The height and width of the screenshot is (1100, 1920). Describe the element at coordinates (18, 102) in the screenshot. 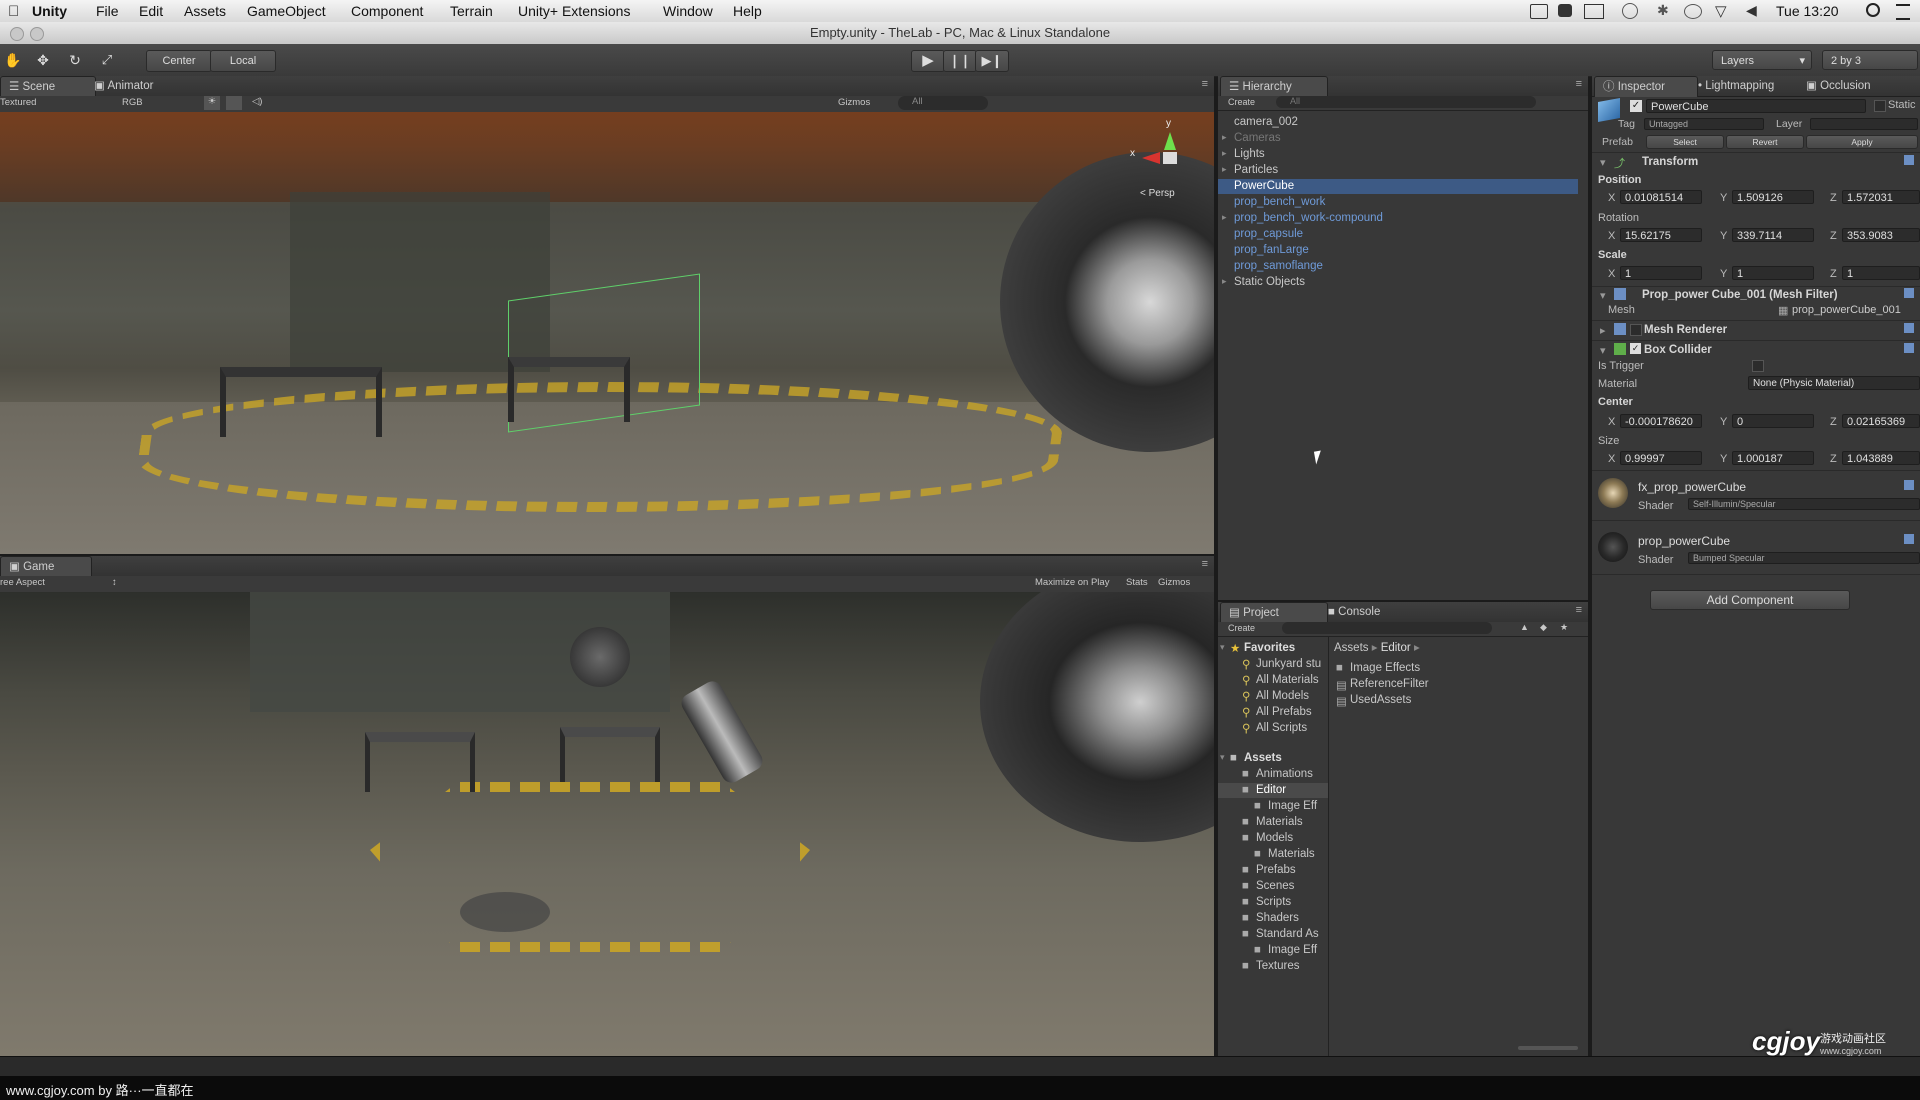

I see `draw-mode-dropdown: Textured` at that location.